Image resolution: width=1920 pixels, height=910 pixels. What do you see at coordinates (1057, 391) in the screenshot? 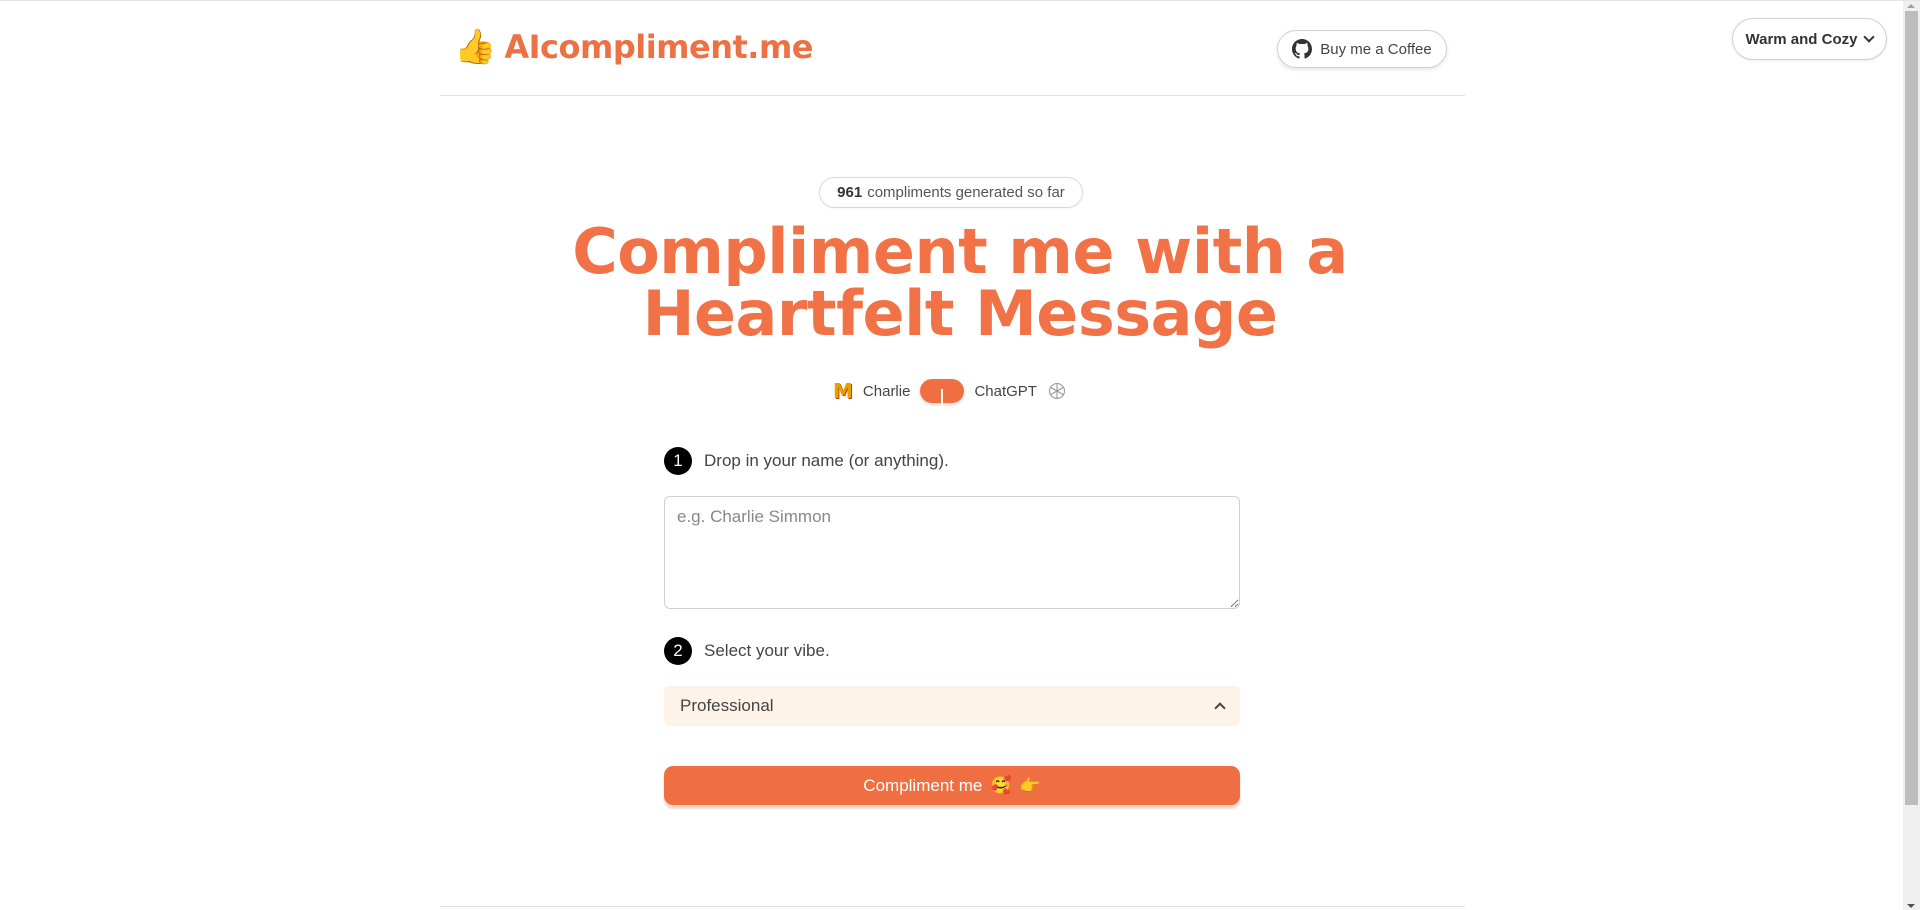
I see `openai-icon` at bounding box center [1057, 391].